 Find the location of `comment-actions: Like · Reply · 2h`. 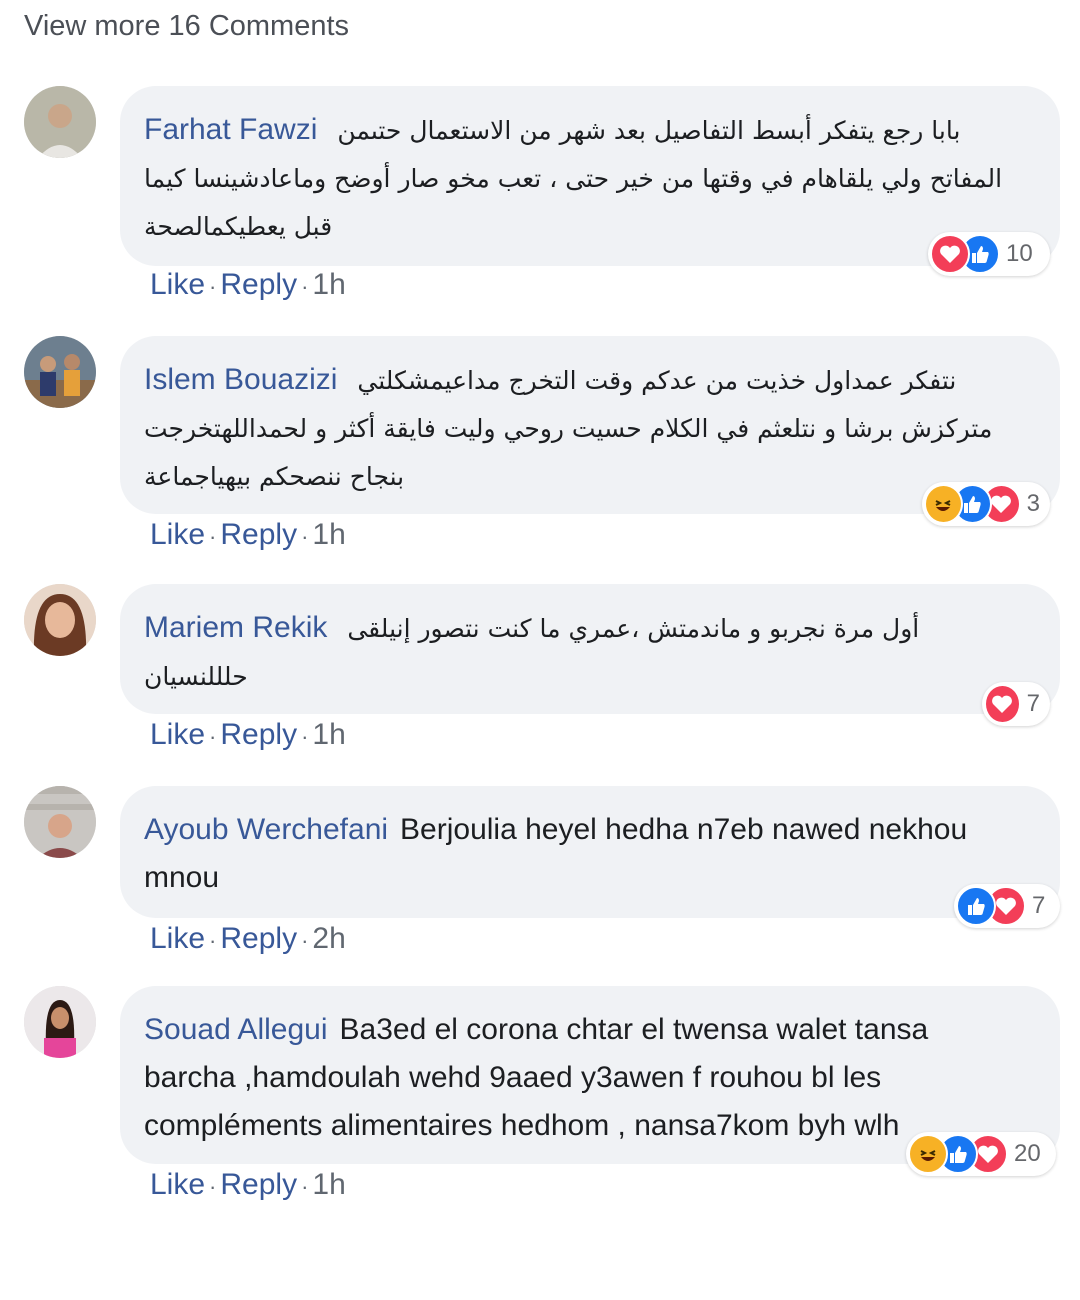

comment-actions: Like · Reply · 2h is located at coordinates (248, 939).